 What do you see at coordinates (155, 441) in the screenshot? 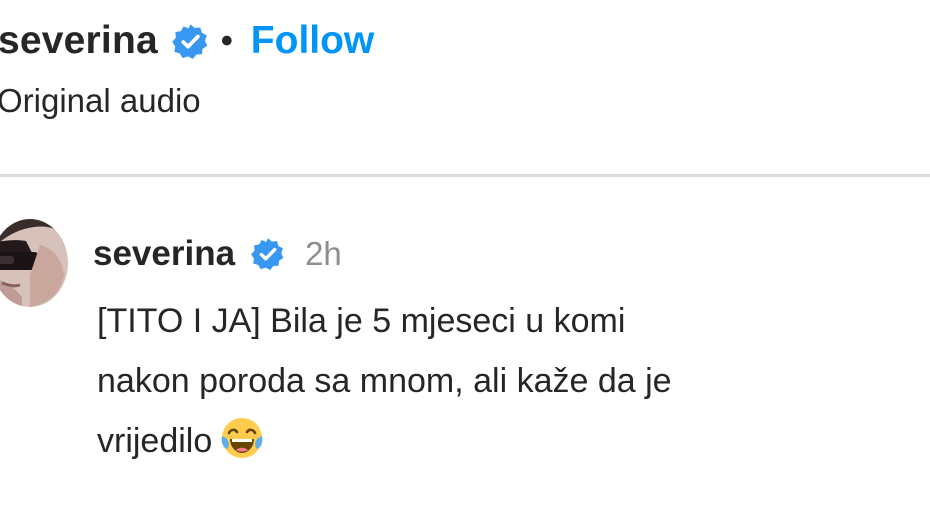
I see `comment-line: vrijedilo` at bounding box center [155, 441].